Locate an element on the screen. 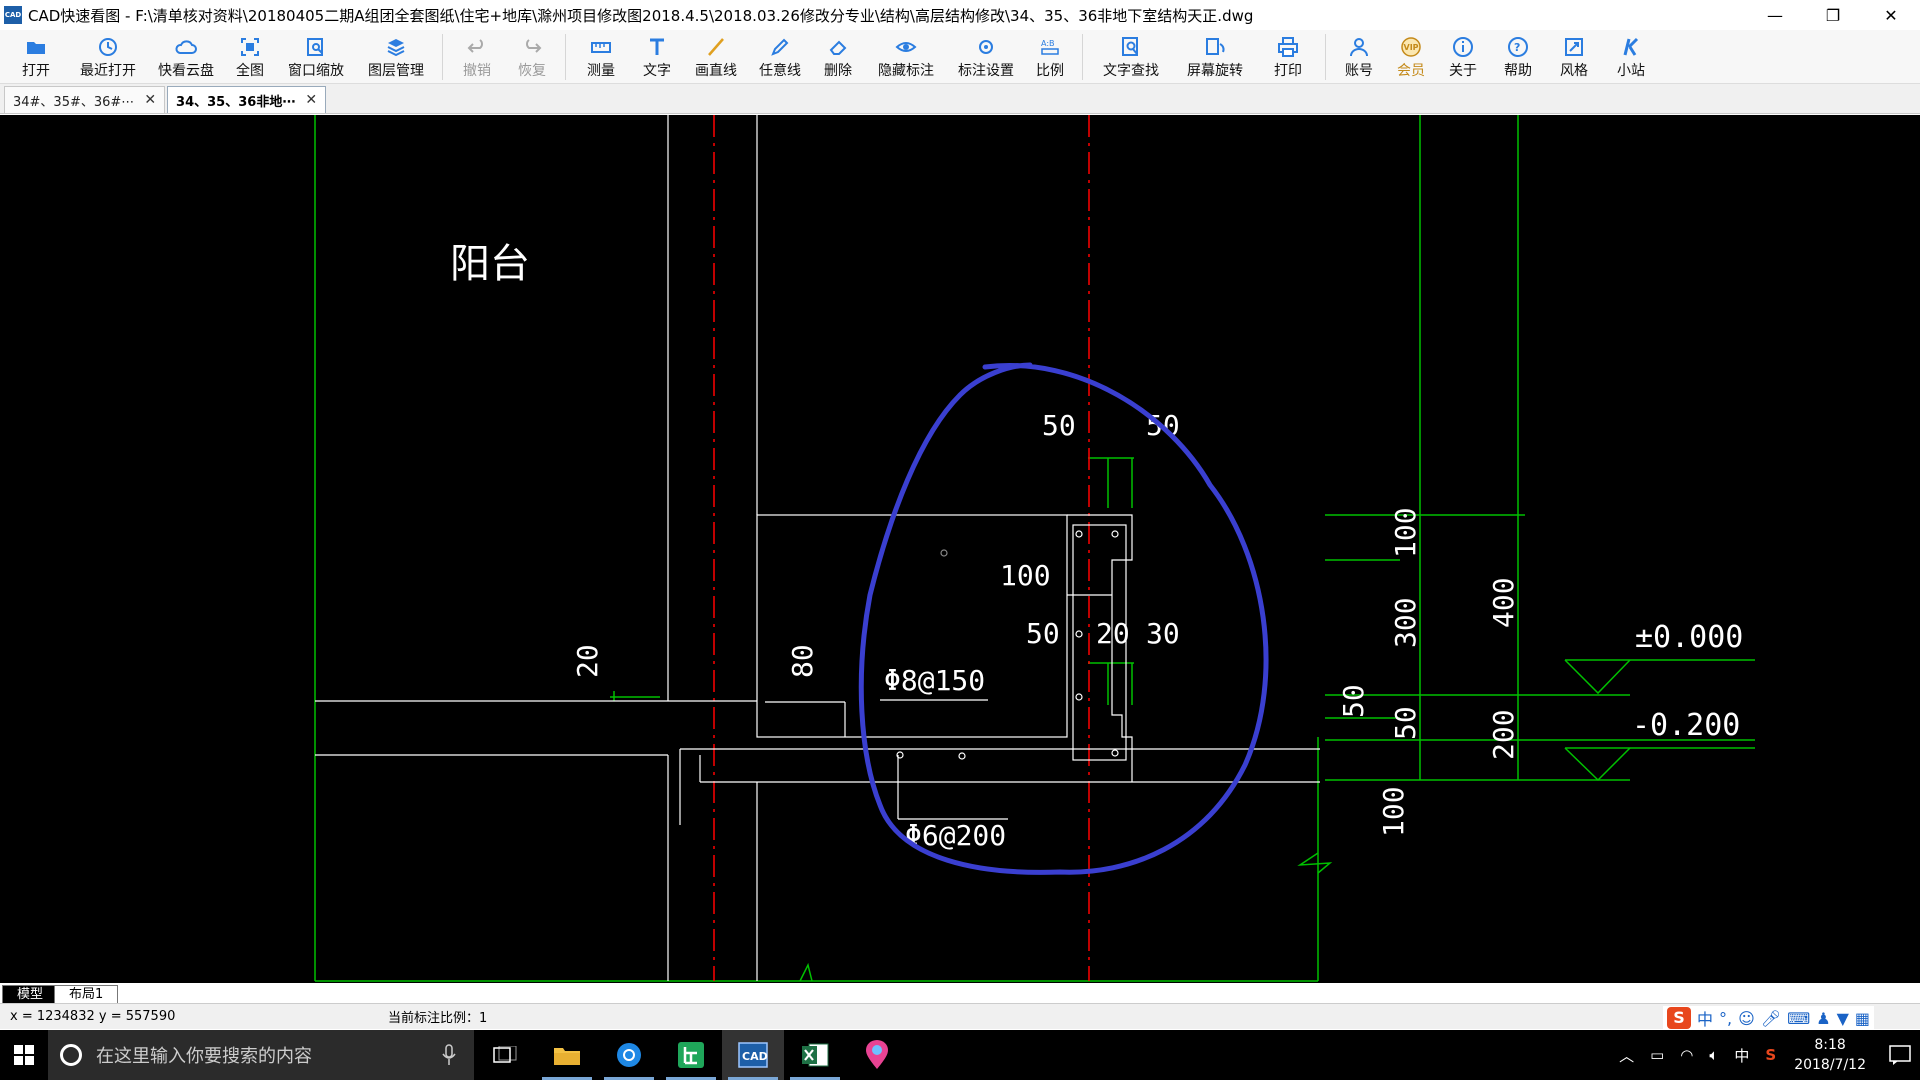 This screenshot has width=1920, height=1080. tab-model: 模型 is located at coordinates (30, 994).